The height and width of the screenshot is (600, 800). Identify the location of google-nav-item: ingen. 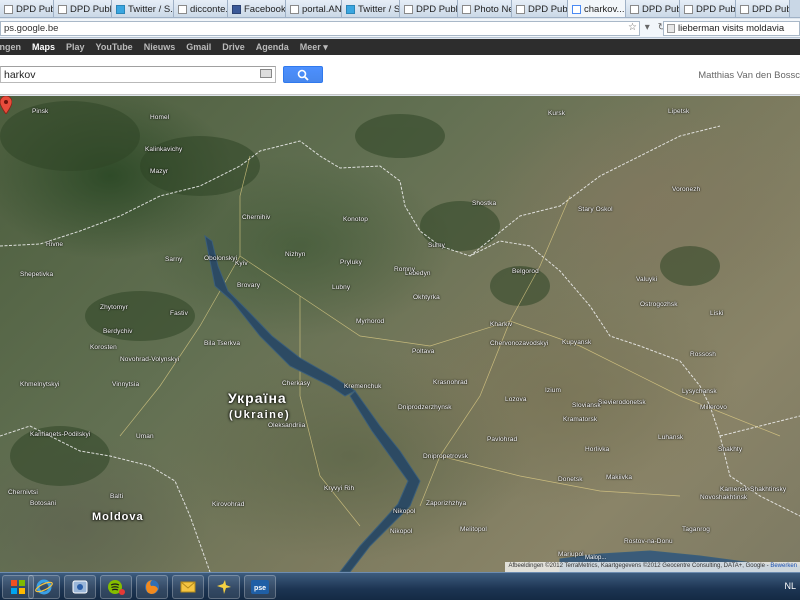
(10, 47).